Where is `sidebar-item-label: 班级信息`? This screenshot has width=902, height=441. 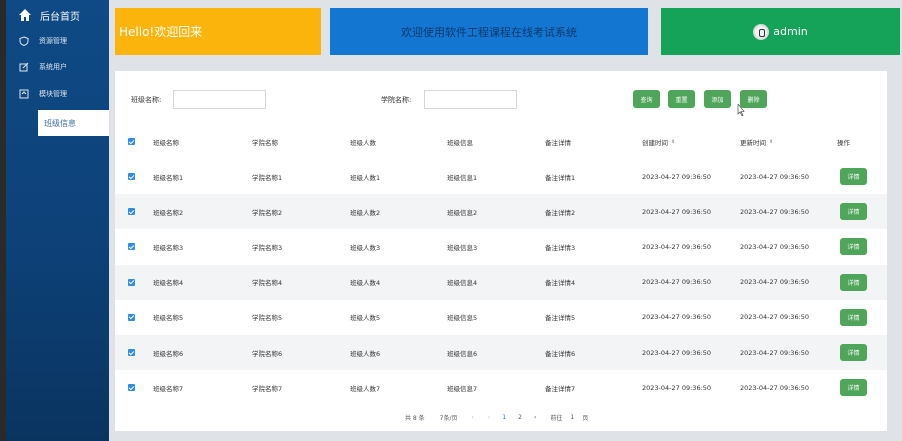
sidebar-item-label: 班级信息 is located at coordinates (60, 123).